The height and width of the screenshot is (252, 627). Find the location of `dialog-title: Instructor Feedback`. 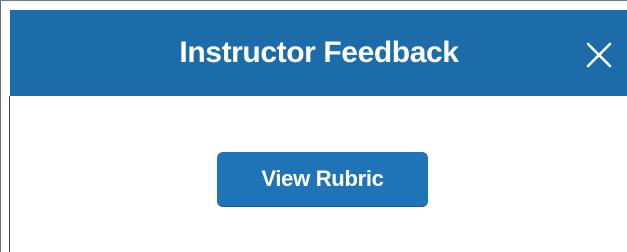

dialog-title: Instructor Feedback is located at coordinates (319, 52).